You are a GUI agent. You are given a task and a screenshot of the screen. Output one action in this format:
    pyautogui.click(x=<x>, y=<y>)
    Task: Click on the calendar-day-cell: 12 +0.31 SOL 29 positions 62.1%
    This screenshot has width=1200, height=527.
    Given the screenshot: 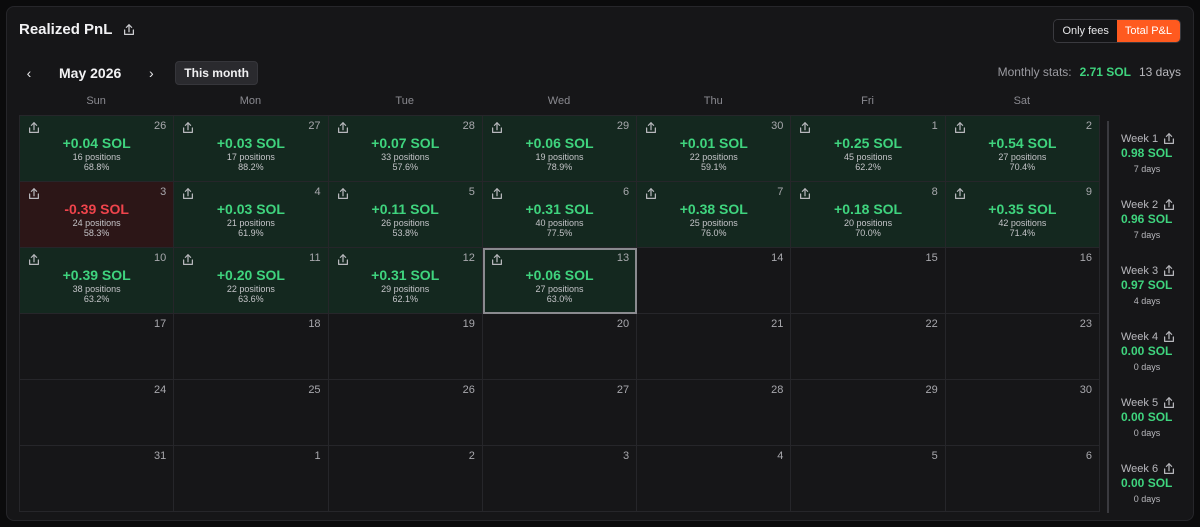 What is the action you would take?
    pyautogui.click(x=405, y=281)
    